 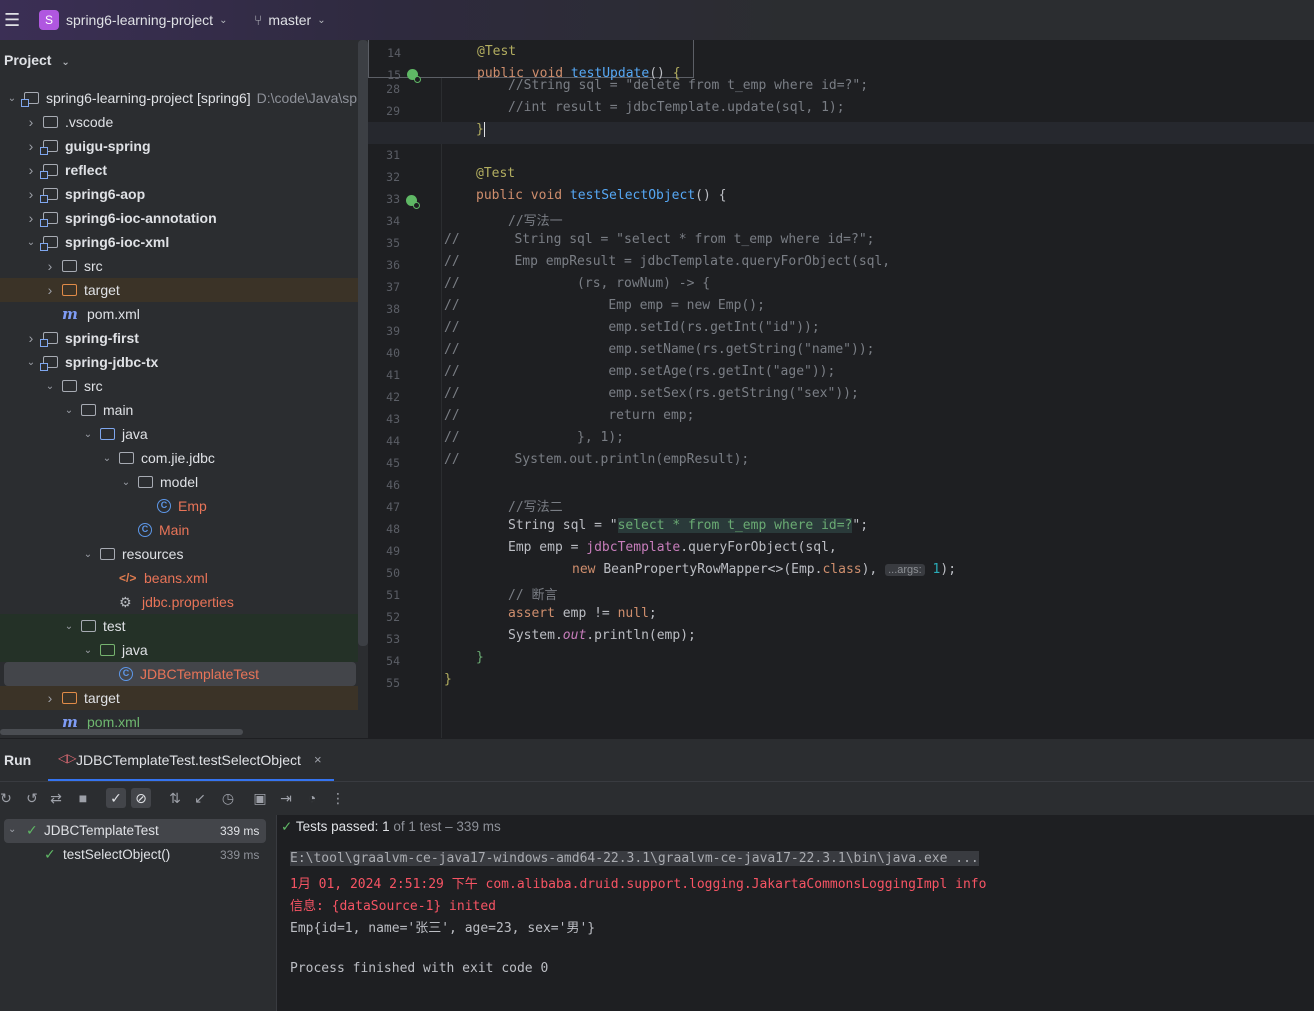 What do you see at coordinates (93, 386) in the screenshot?
I see `tree-item-label: src` at bounding box center [93, 386].